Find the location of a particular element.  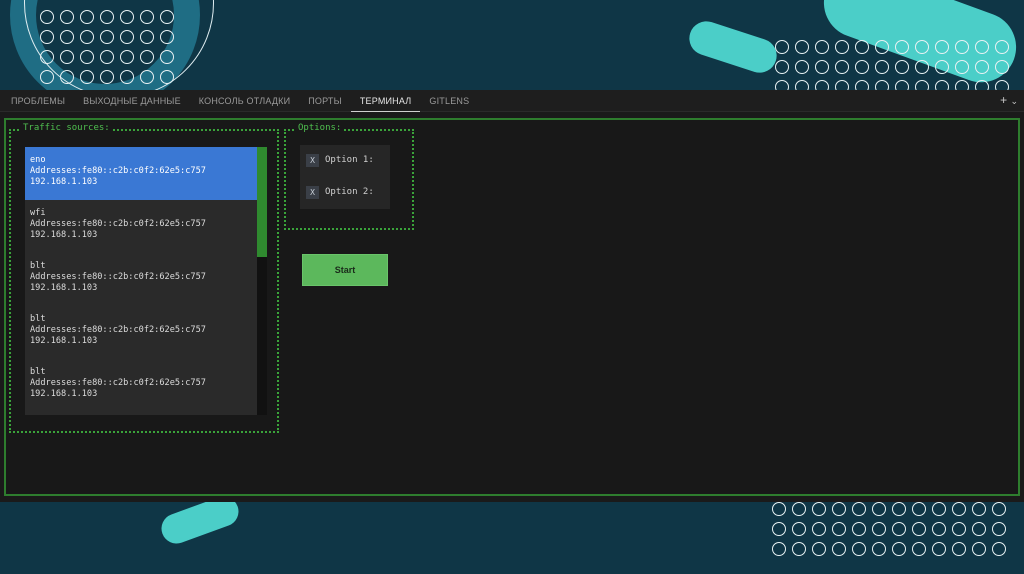

tab-debug-console: КОНСОЛЬ ОТЛАДКИ is located at coordinates (244, 101).